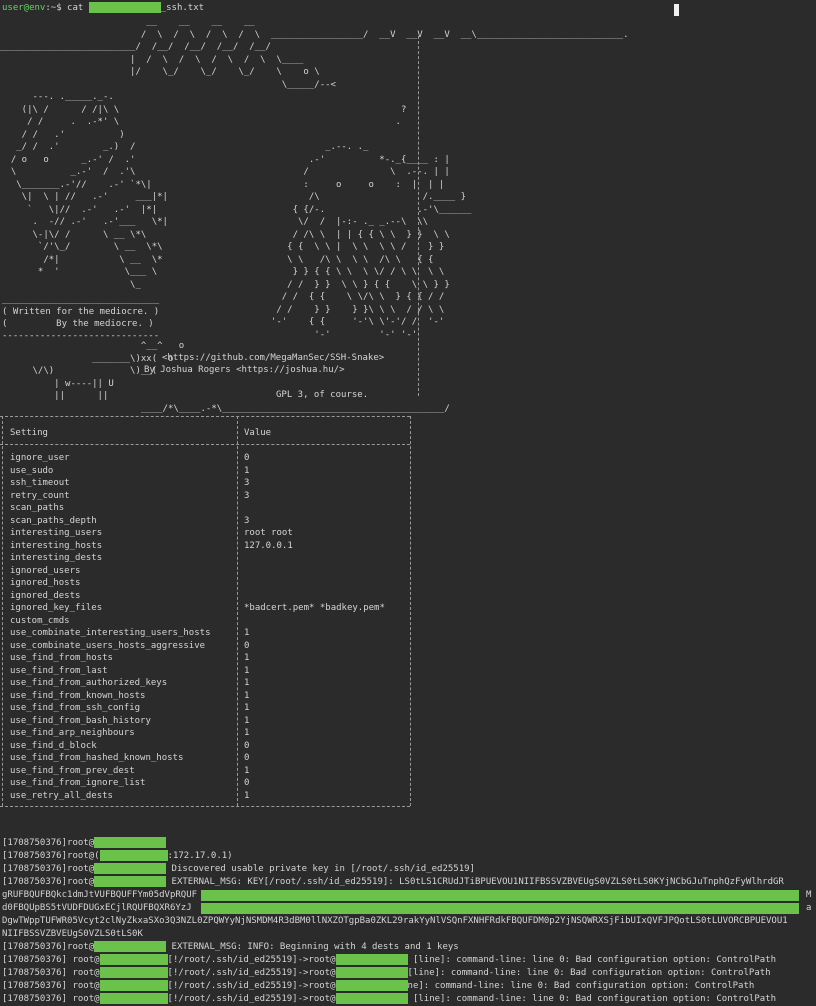 This screenshot has height=1006, width=816. Describe the element at coordinates (61, 658) in the screenshot. I see `table-cell-setting: use_find_from_hosts` at that location.